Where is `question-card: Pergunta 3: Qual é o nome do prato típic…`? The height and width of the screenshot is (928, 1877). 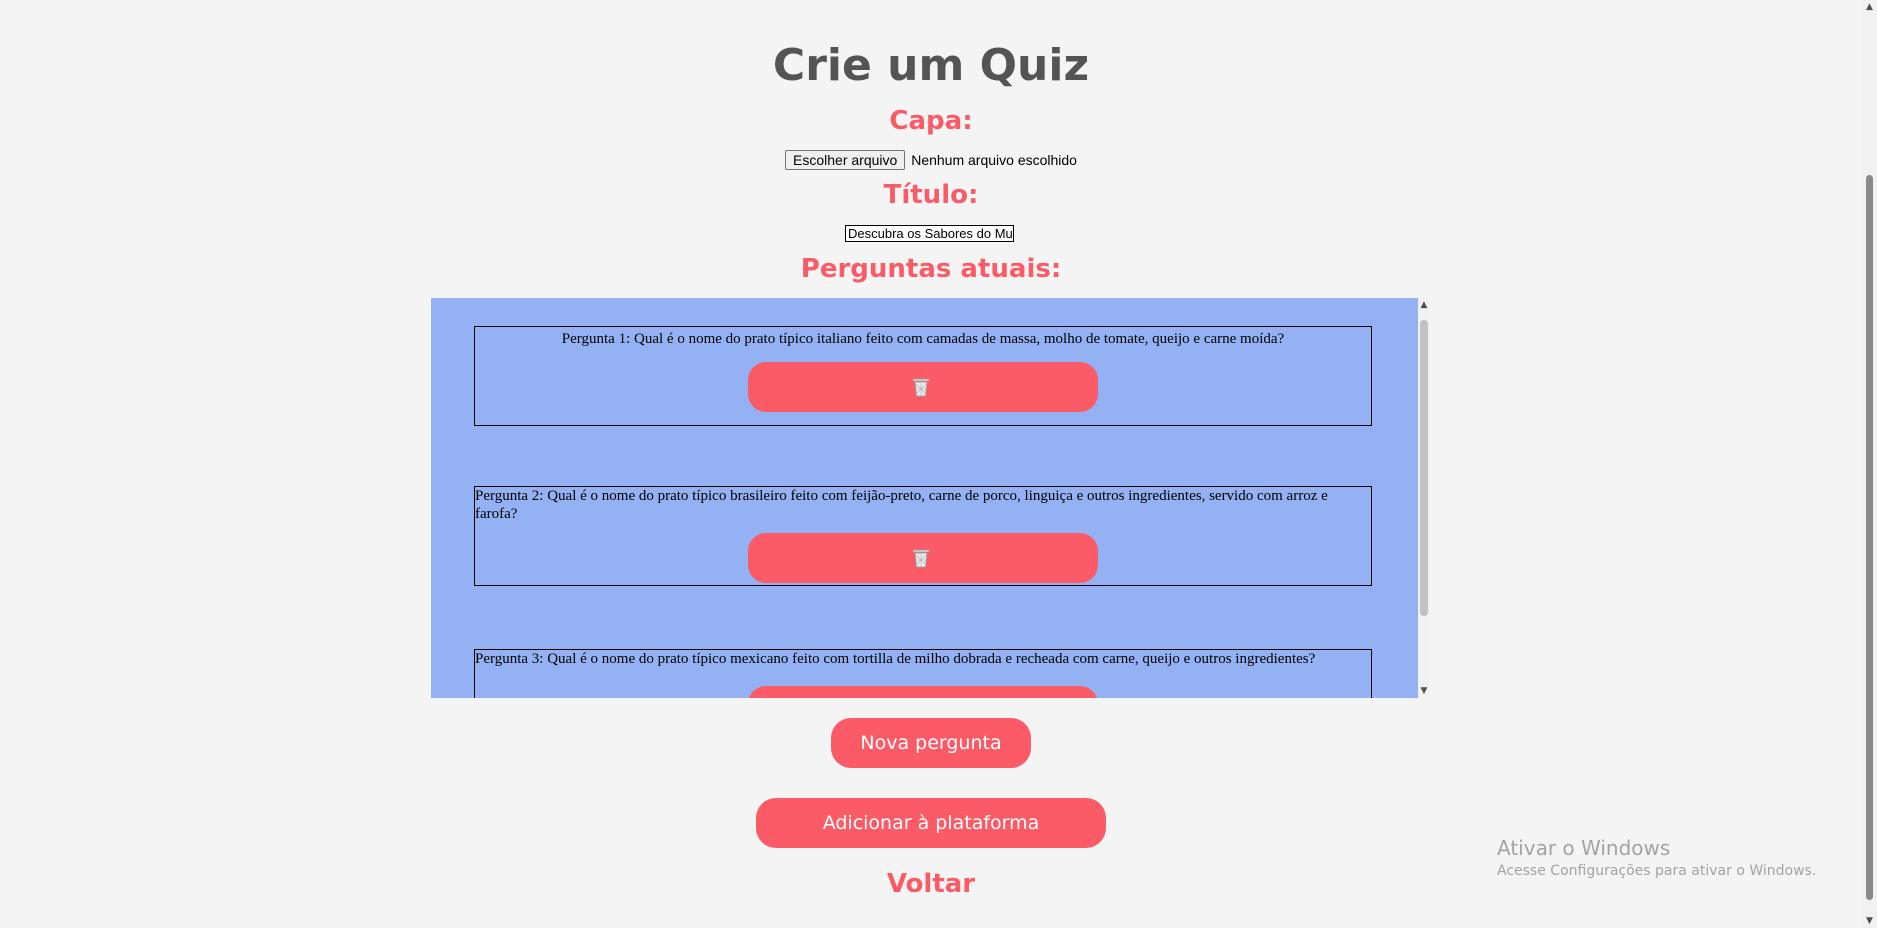
question-card: Pergunta 3: Qual é o nome do prato típic… is located at coordinates (923, 673).